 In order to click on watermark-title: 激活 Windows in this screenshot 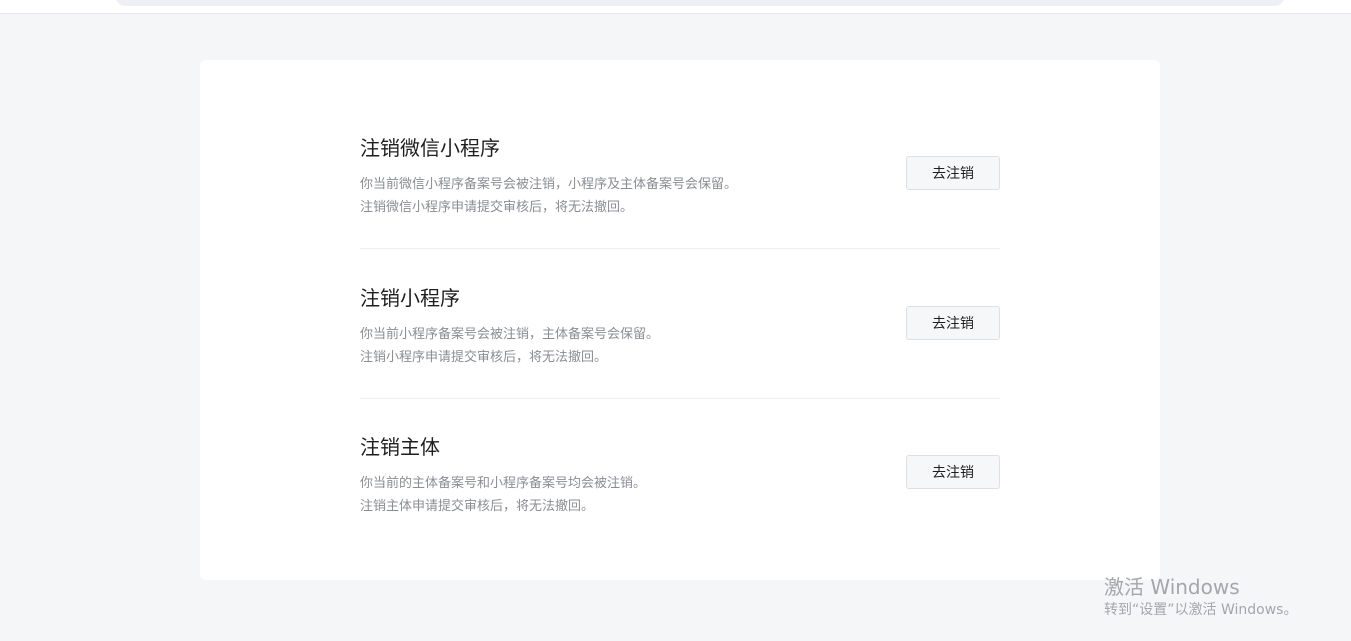, I will do `click(1172, 587)`.